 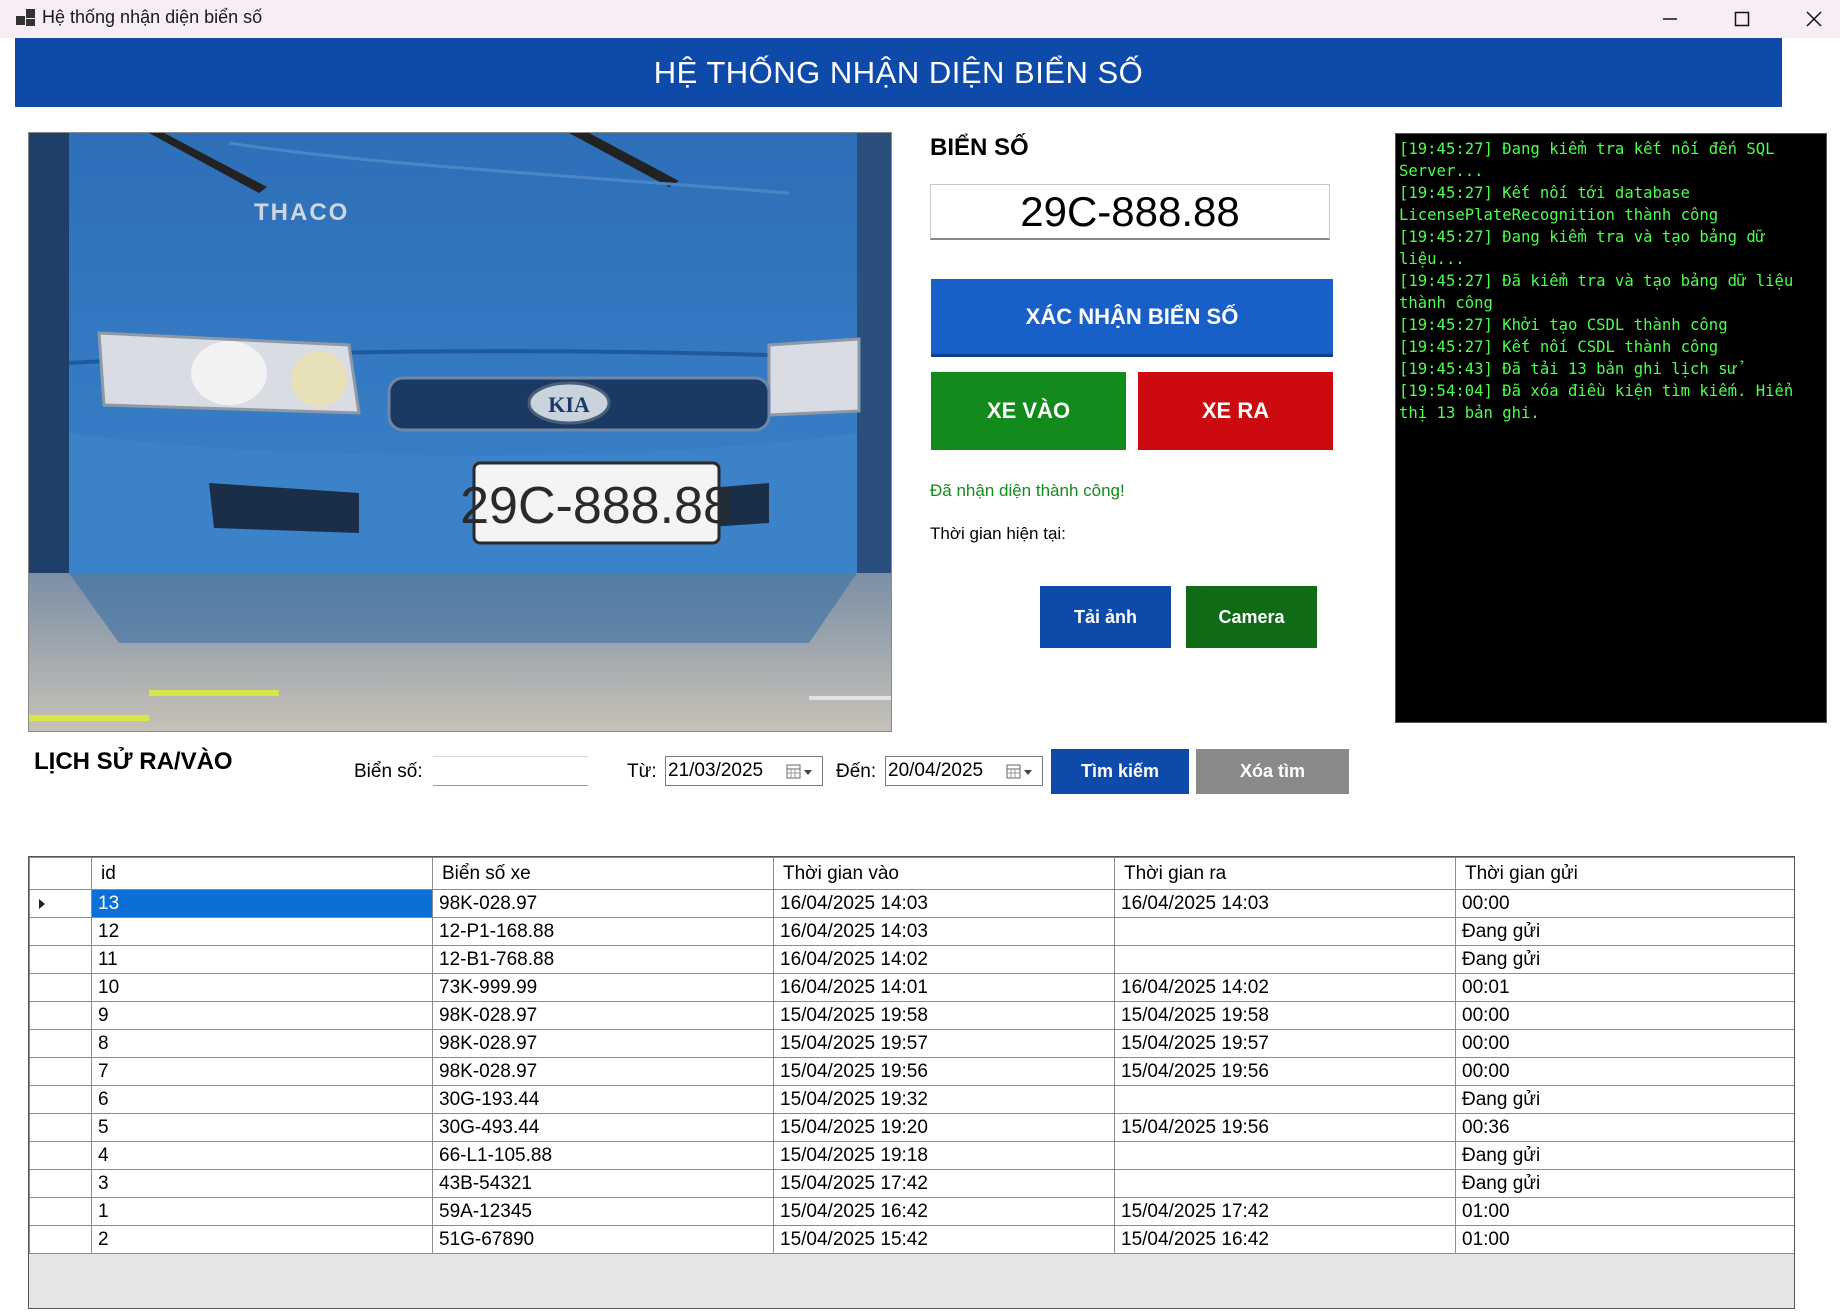 I want to click on table-cell: 15/04/2025 19:57, so click(x=1285, y=1043).